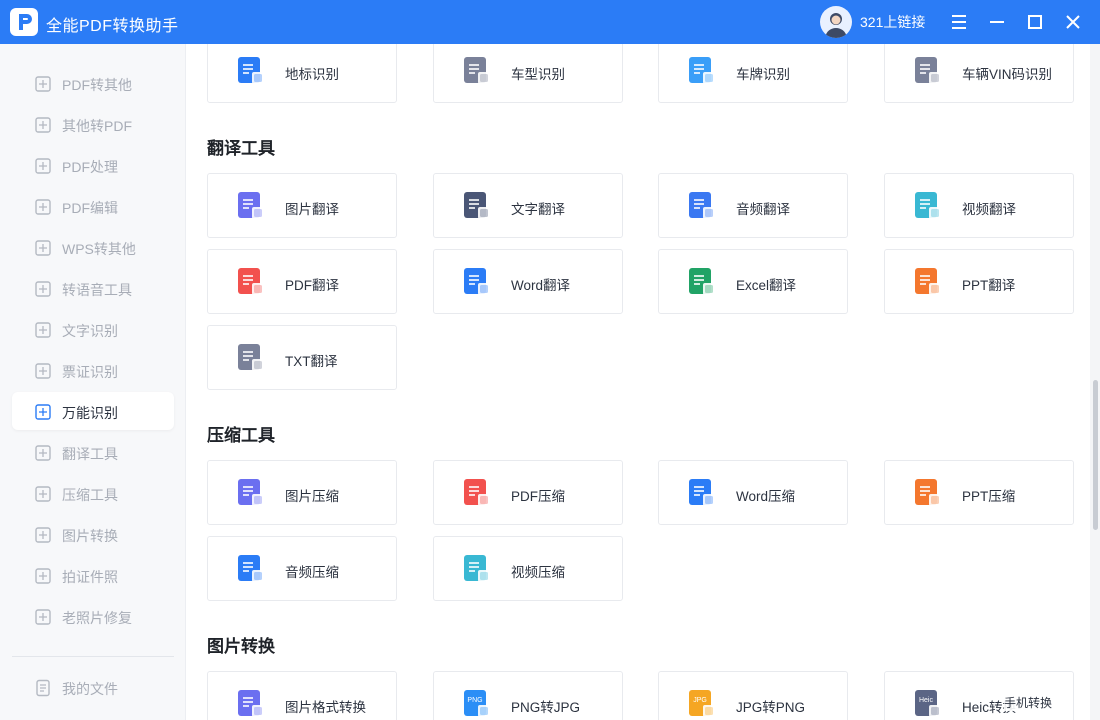  What do you see at coordinates (251, 282) in the screenshot?
I see `pdf-translate-icon` at bounding box center [251, 282].